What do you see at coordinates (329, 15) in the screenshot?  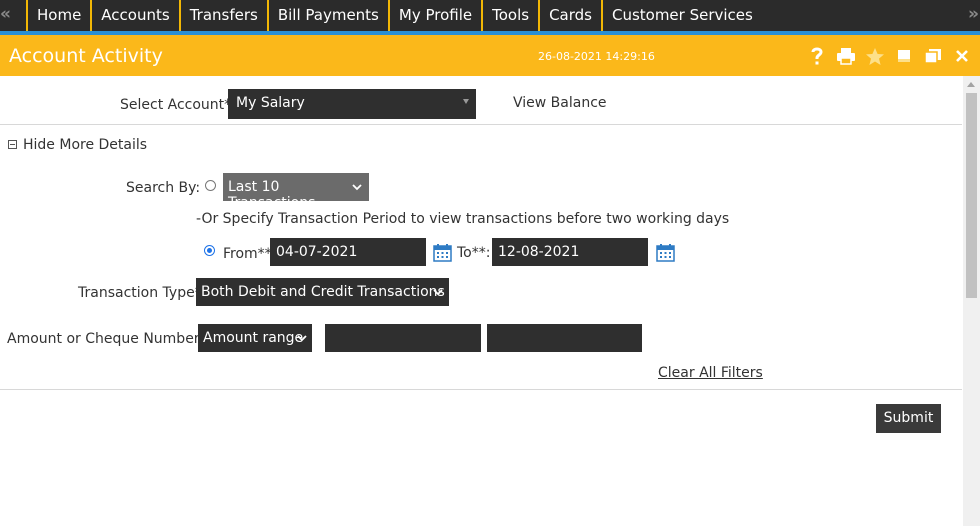 I see `nav-item-bill-payments: Bill Payments` at bounding box center [329, 15].